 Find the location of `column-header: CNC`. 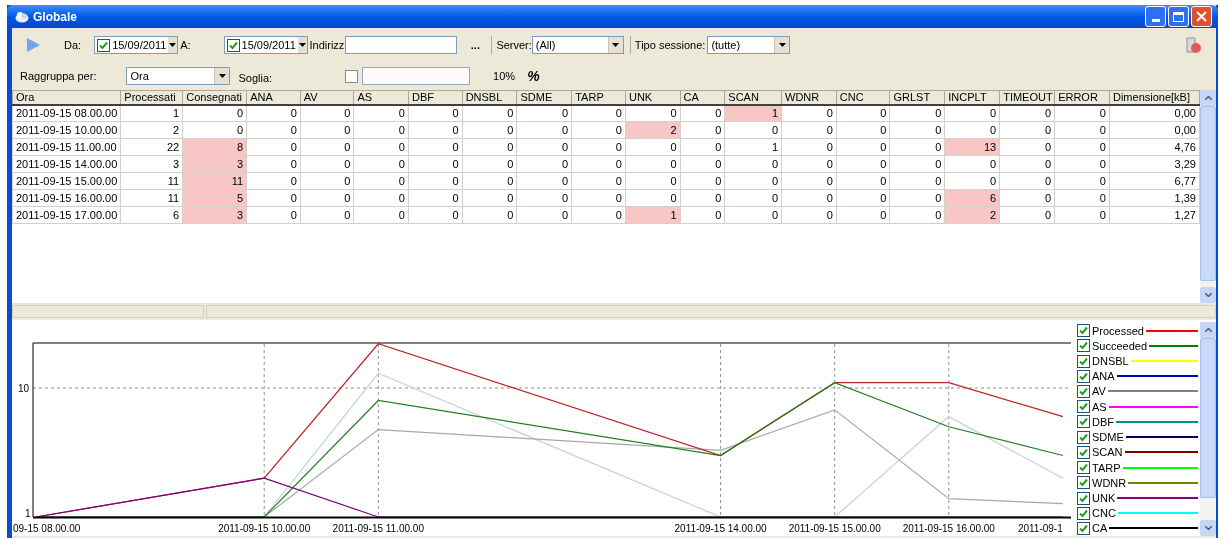

column-header: CNC is located at coordinates (863, 97).